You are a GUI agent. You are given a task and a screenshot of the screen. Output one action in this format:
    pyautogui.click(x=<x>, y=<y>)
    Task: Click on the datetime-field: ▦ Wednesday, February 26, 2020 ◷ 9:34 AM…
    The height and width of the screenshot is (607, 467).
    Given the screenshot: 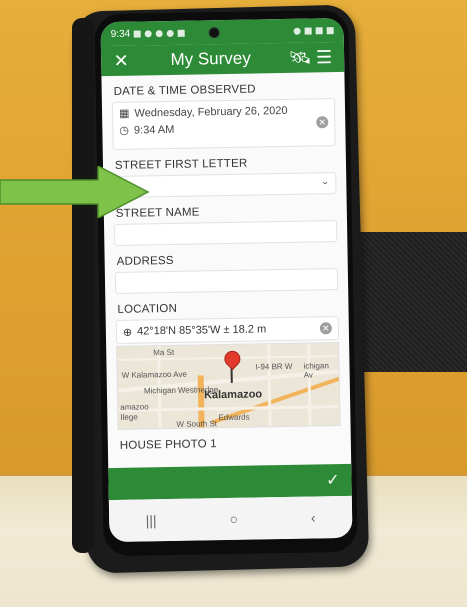 What is the action you would take?
    pyautogui.click(x=223, y=124)
    